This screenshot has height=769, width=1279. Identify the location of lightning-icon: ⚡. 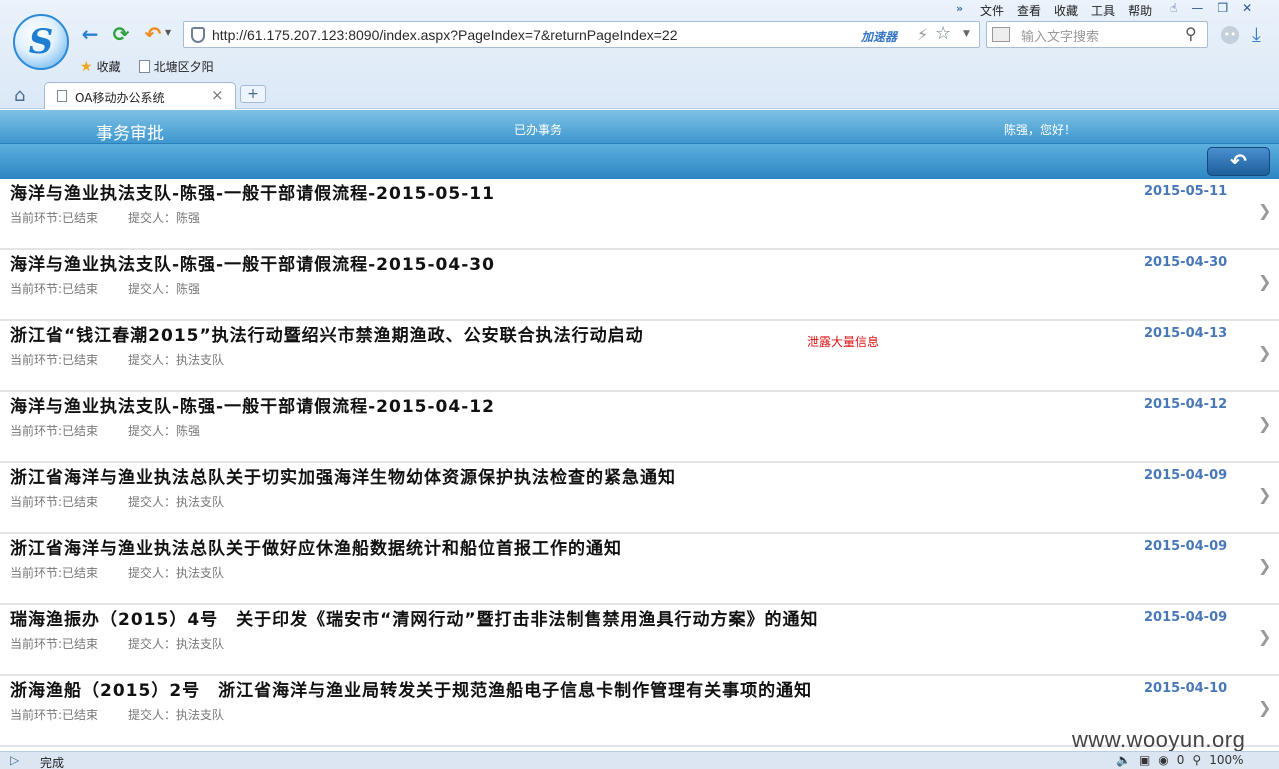
(922, 34).